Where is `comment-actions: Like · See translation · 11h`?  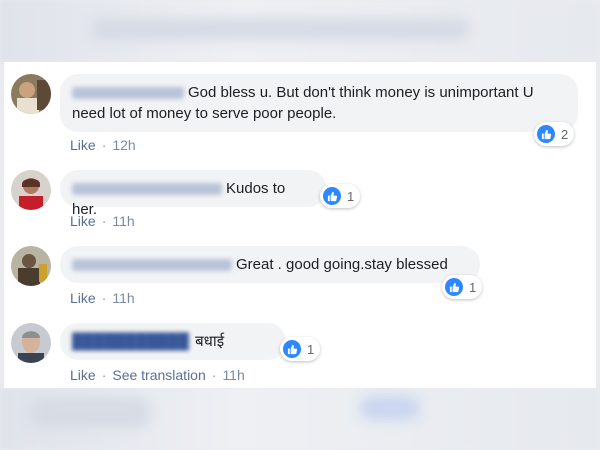 comment-actions: Like · See translation · 11h is located at coordinates (160, 375).